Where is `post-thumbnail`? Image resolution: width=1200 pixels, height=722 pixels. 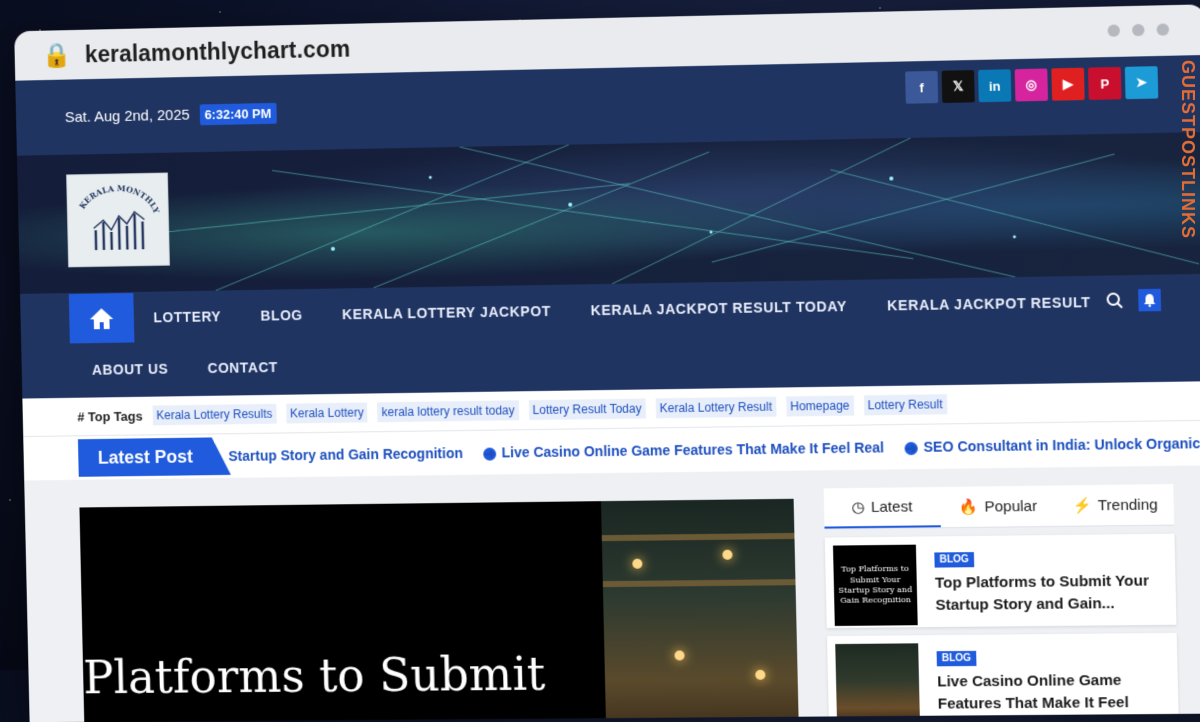
post-thumbnail is located at coordinates (877, 682).